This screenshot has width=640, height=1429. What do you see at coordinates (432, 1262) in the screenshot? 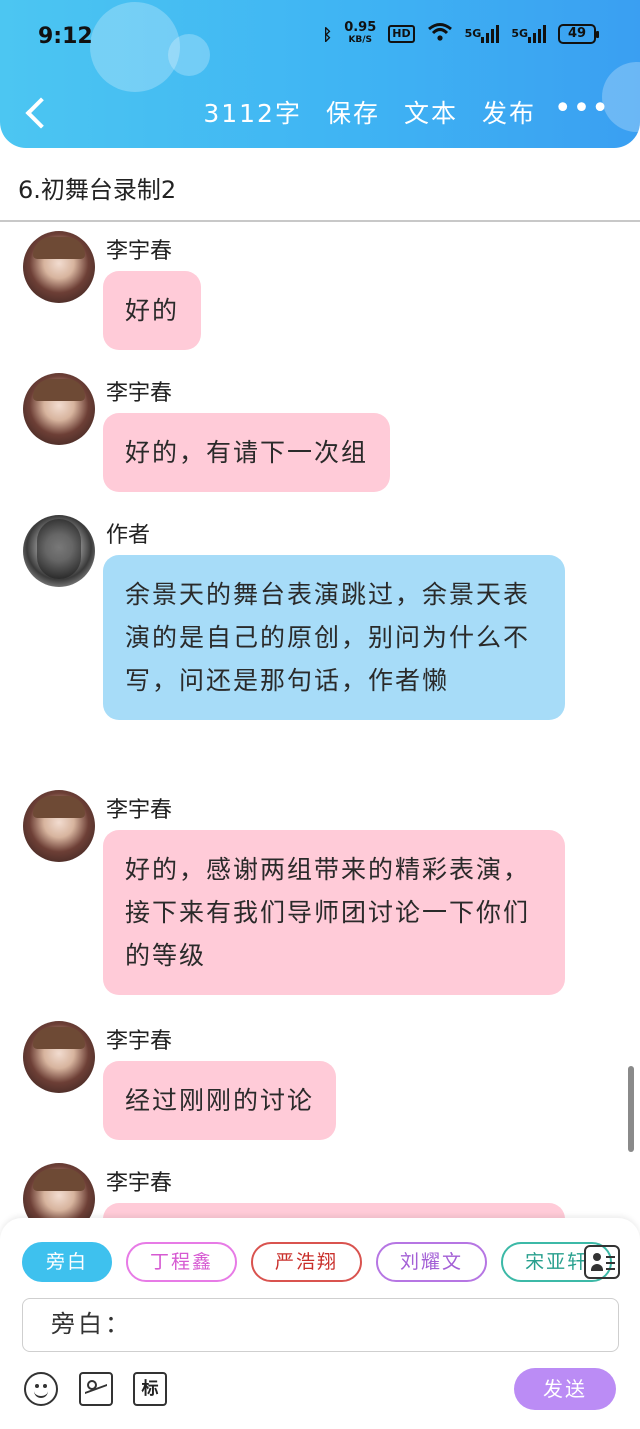
I see `role-chip: 刘耀文` at bounding box center [432, 1262].